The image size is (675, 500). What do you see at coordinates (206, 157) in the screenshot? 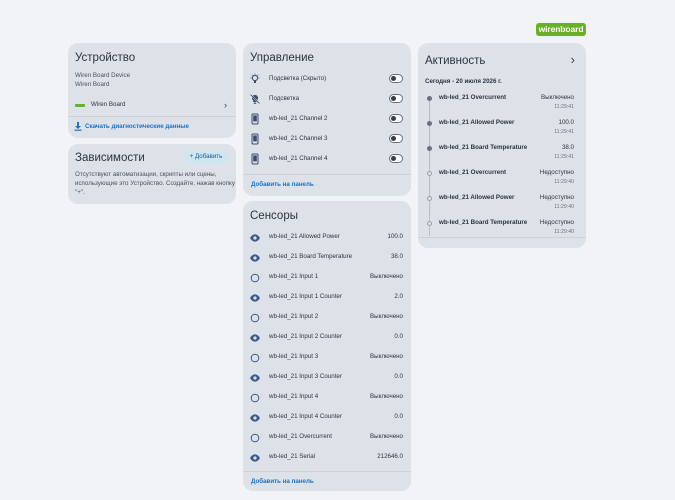
I see `add-dependency-button: + Добавить` at bounding box center [206, 157].